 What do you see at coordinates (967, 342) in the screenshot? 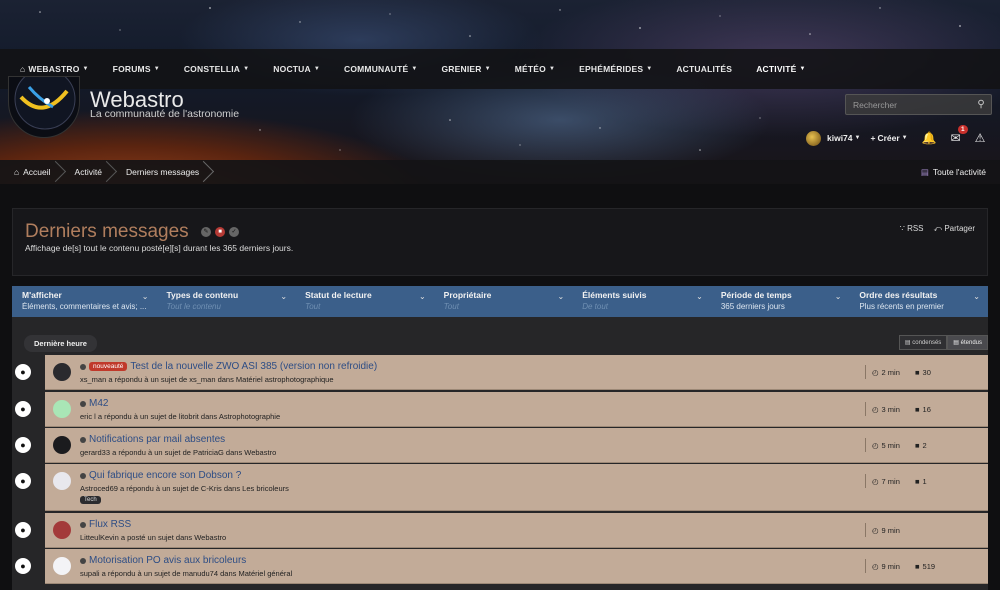
I see `view-expanded-button: ▤ étendus` at bounding box center [967, 342].